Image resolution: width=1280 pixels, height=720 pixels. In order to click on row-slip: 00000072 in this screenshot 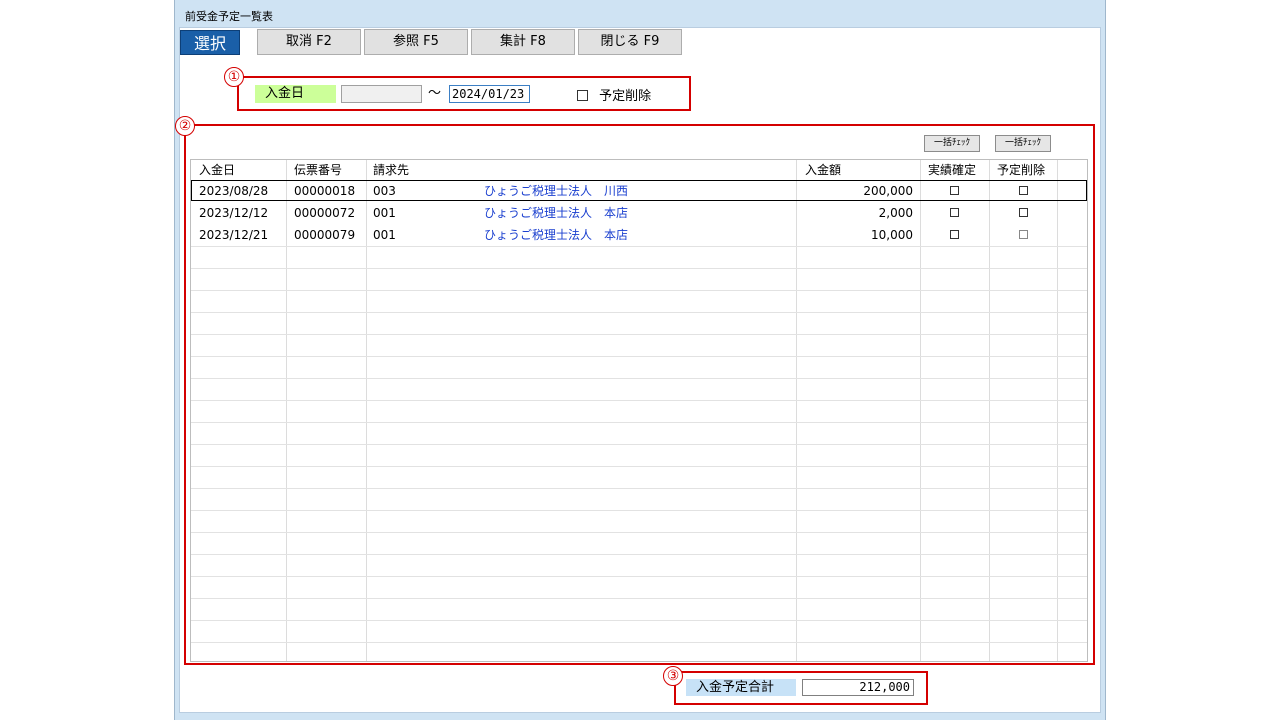, I will do `click(325, 213)`.